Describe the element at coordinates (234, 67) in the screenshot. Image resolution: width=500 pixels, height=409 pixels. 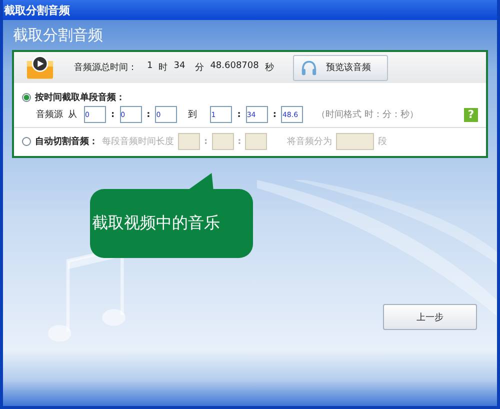
I see `seconds-value: 48.608708` at that location.